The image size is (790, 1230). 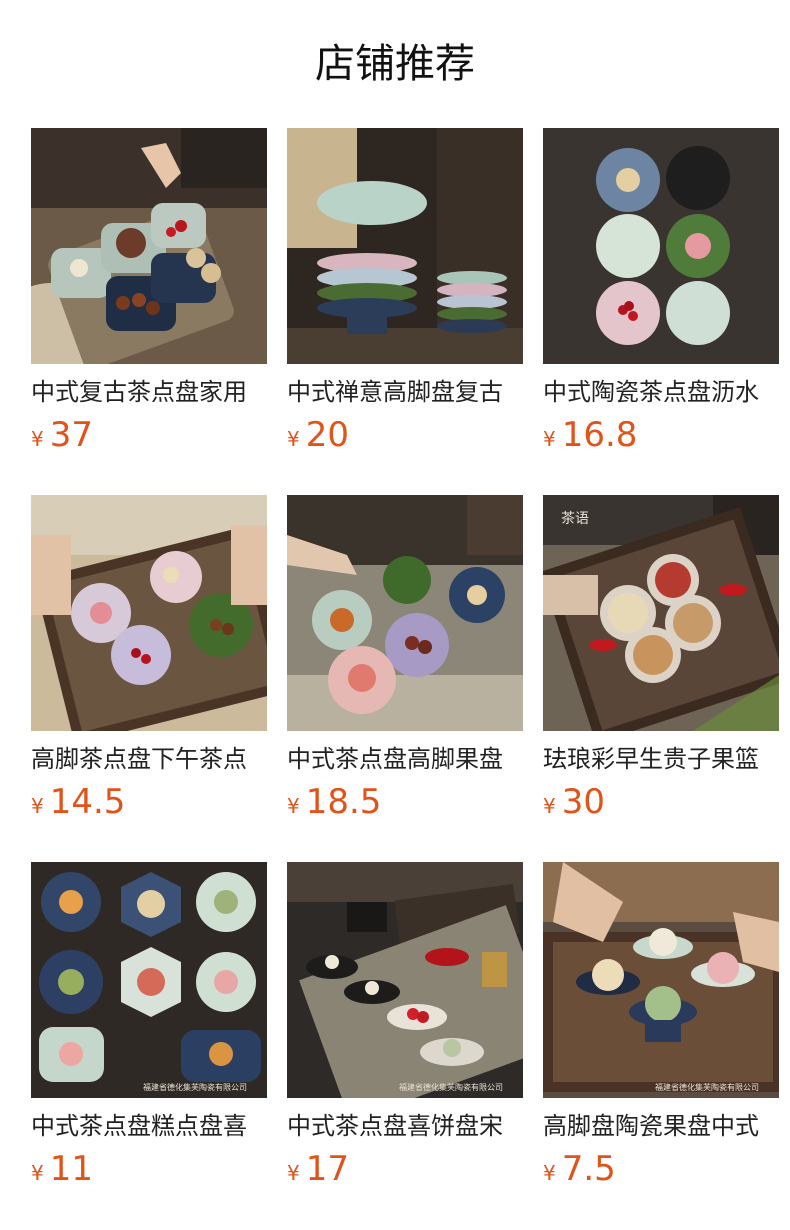 I want to click on flower-dishes-grid-photo, so click(x=661, y=246).